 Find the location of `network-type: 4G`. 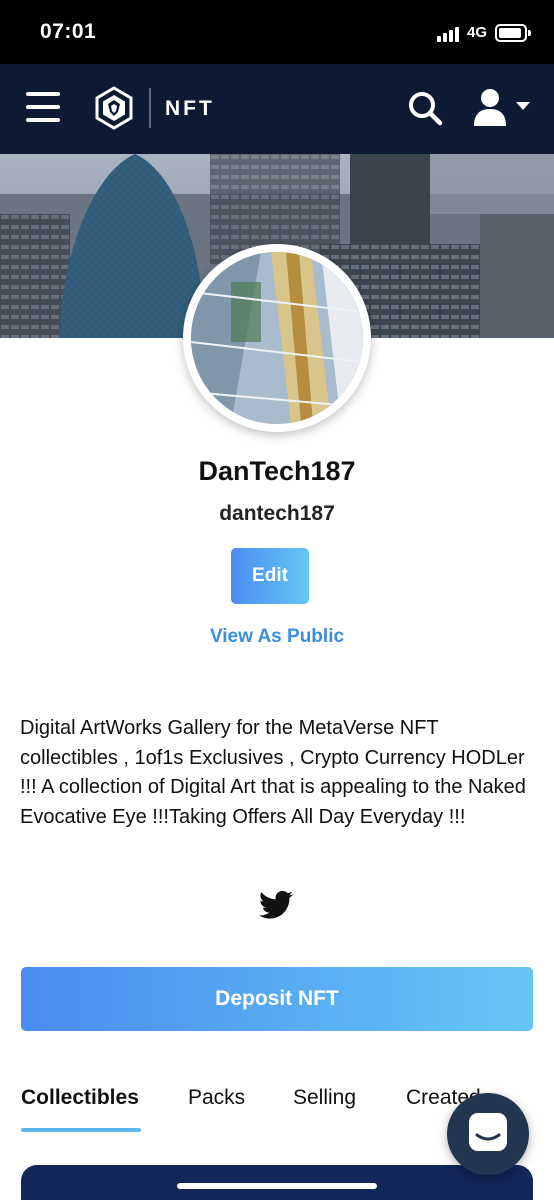

network-type: 4G is located at coordinates (477, 32).